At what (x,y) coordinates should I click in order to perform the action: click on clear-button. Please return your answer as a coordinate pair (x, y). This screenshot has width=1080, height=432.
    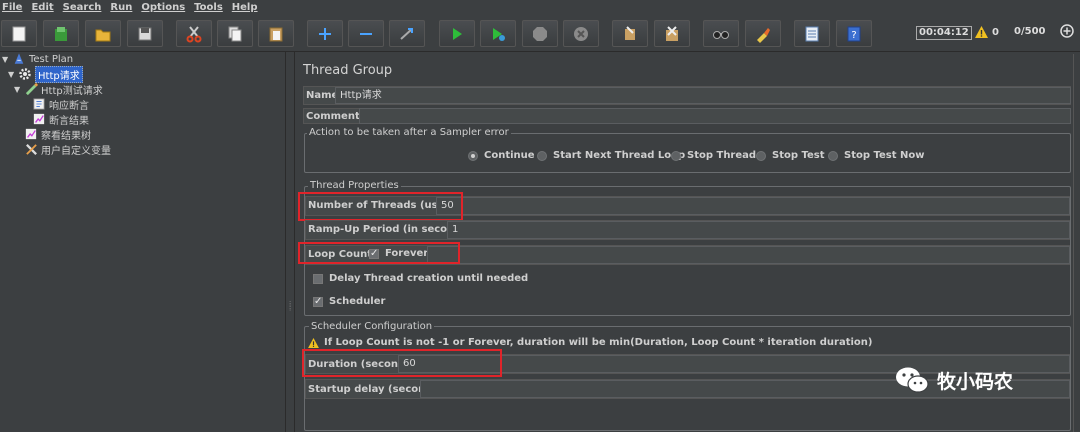
    Looking at the image, I should click on (630, 33).